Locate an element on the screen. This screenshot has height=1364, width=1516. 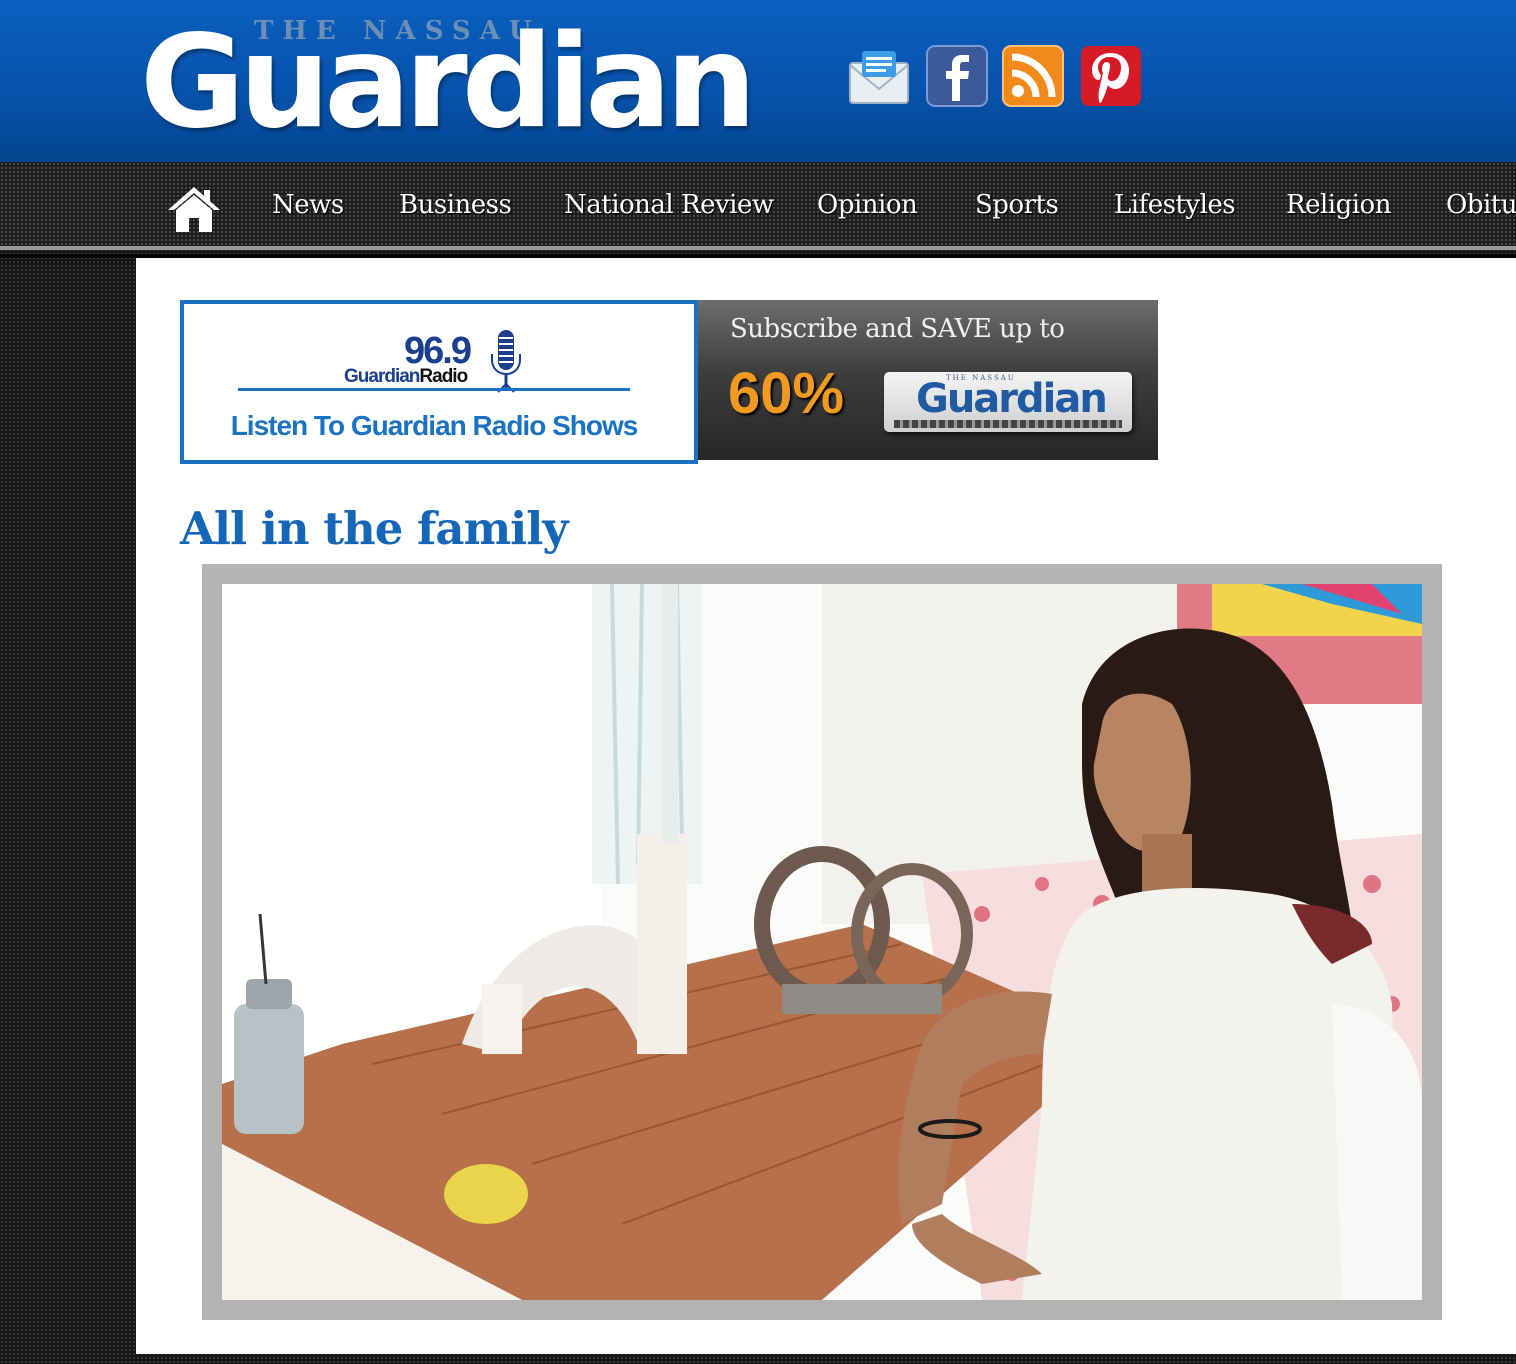
subscribe-percent: 60% is located at coordinates (786, 393).